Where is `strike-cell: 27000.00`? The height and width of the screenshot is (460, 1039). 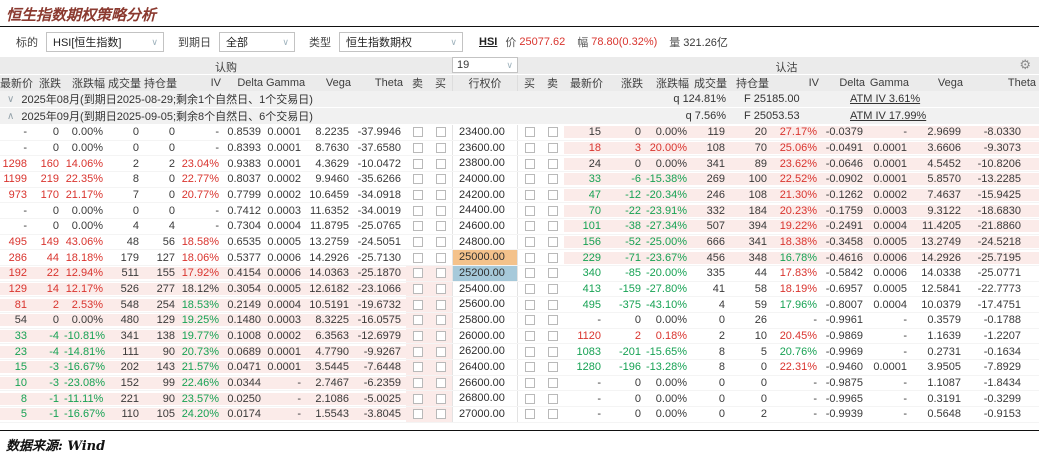
strike-cell: 27000.00 is located at coordinates (485, 414).